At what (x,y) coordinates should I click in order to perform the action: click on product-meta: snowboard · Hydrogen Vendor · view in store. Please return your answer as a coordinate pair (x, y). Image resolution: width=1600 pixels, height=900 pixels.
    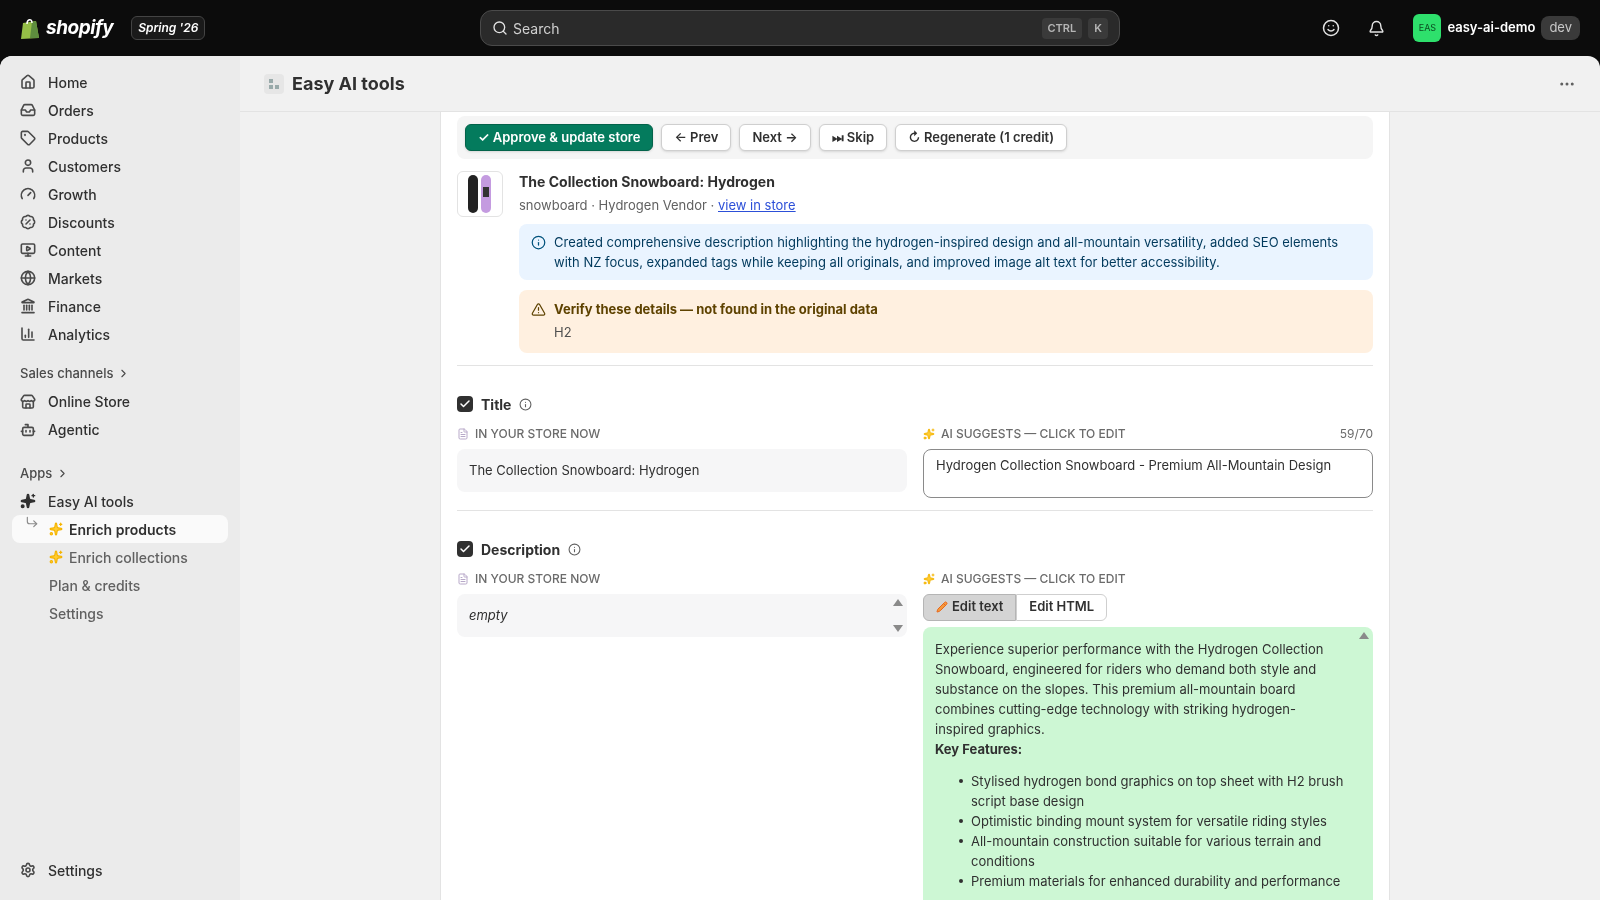
    Looking at the image, I should click on (658, 205).